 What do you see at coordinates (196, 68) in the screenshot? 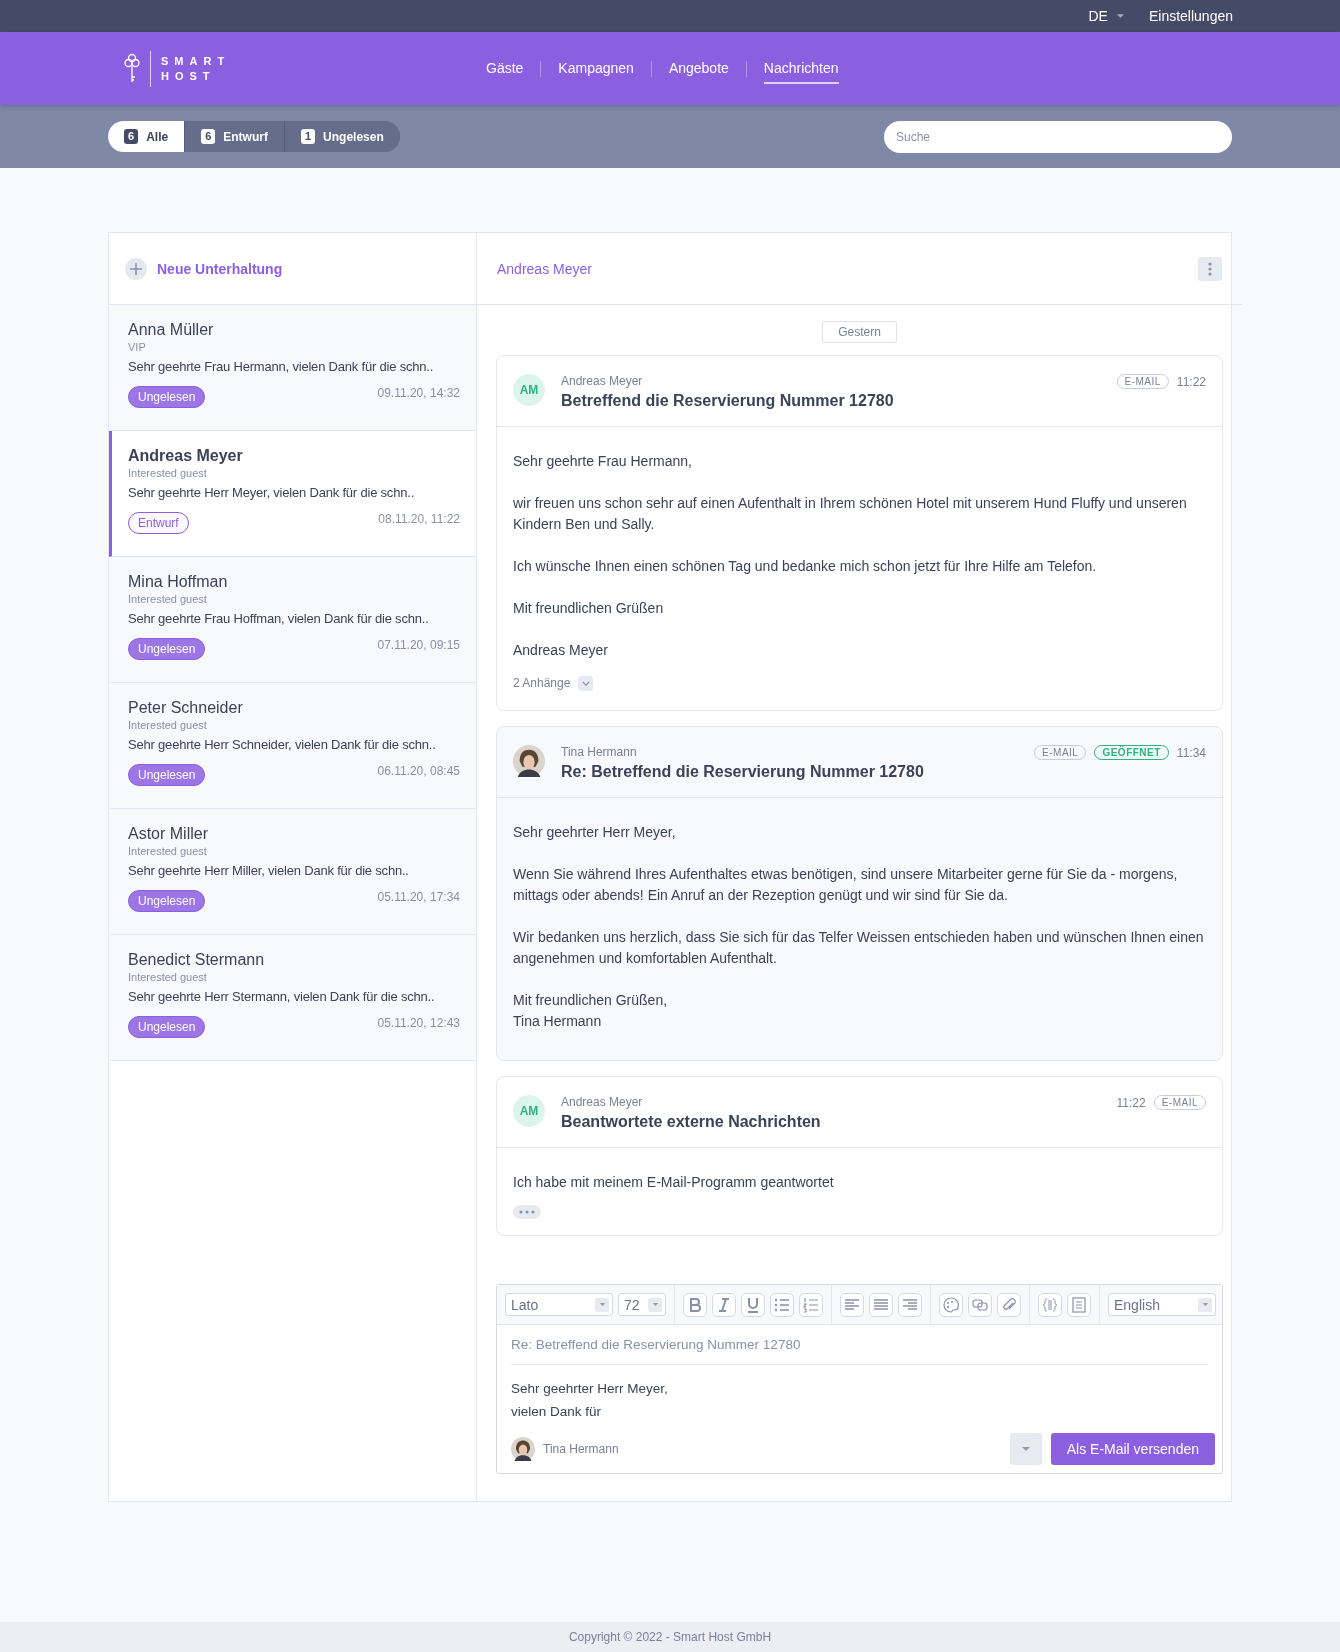
I see `logo-text: SMART HOST` at bounding box center [196, 68].